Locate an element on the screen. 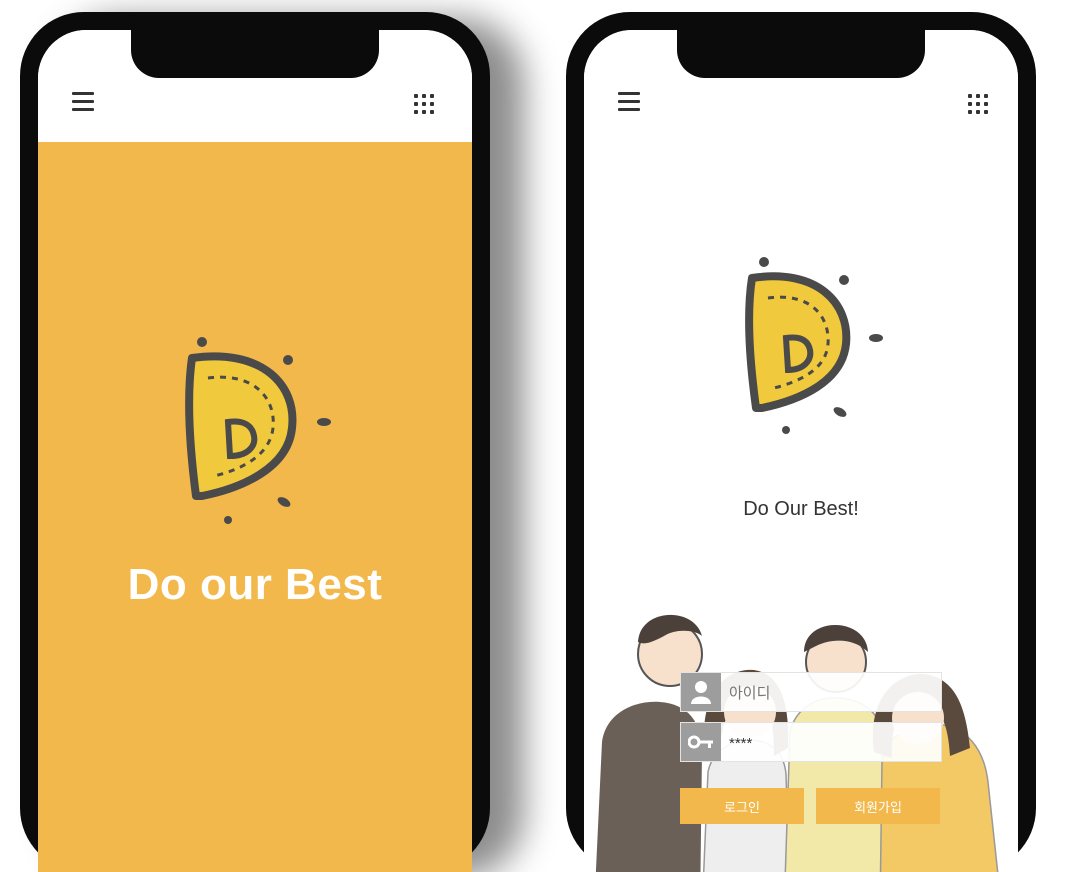 The height and width of the screenshot is (872, 1066). id-field is located at coordinates (811, 692).